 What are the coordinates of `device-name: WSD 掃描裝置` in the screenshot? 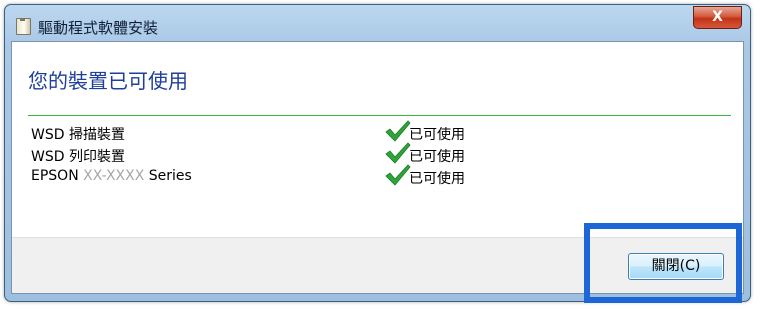 It's located at (78, 134).